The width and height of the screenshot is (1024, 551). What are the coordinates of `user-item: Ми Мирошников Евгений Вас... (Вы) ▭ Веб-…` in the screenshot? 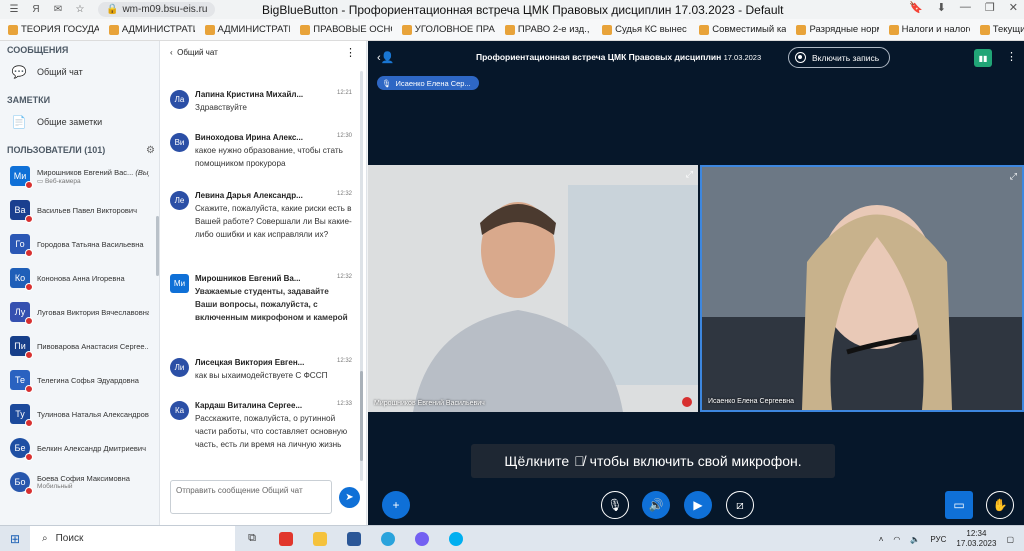 It's located at (79, 176).